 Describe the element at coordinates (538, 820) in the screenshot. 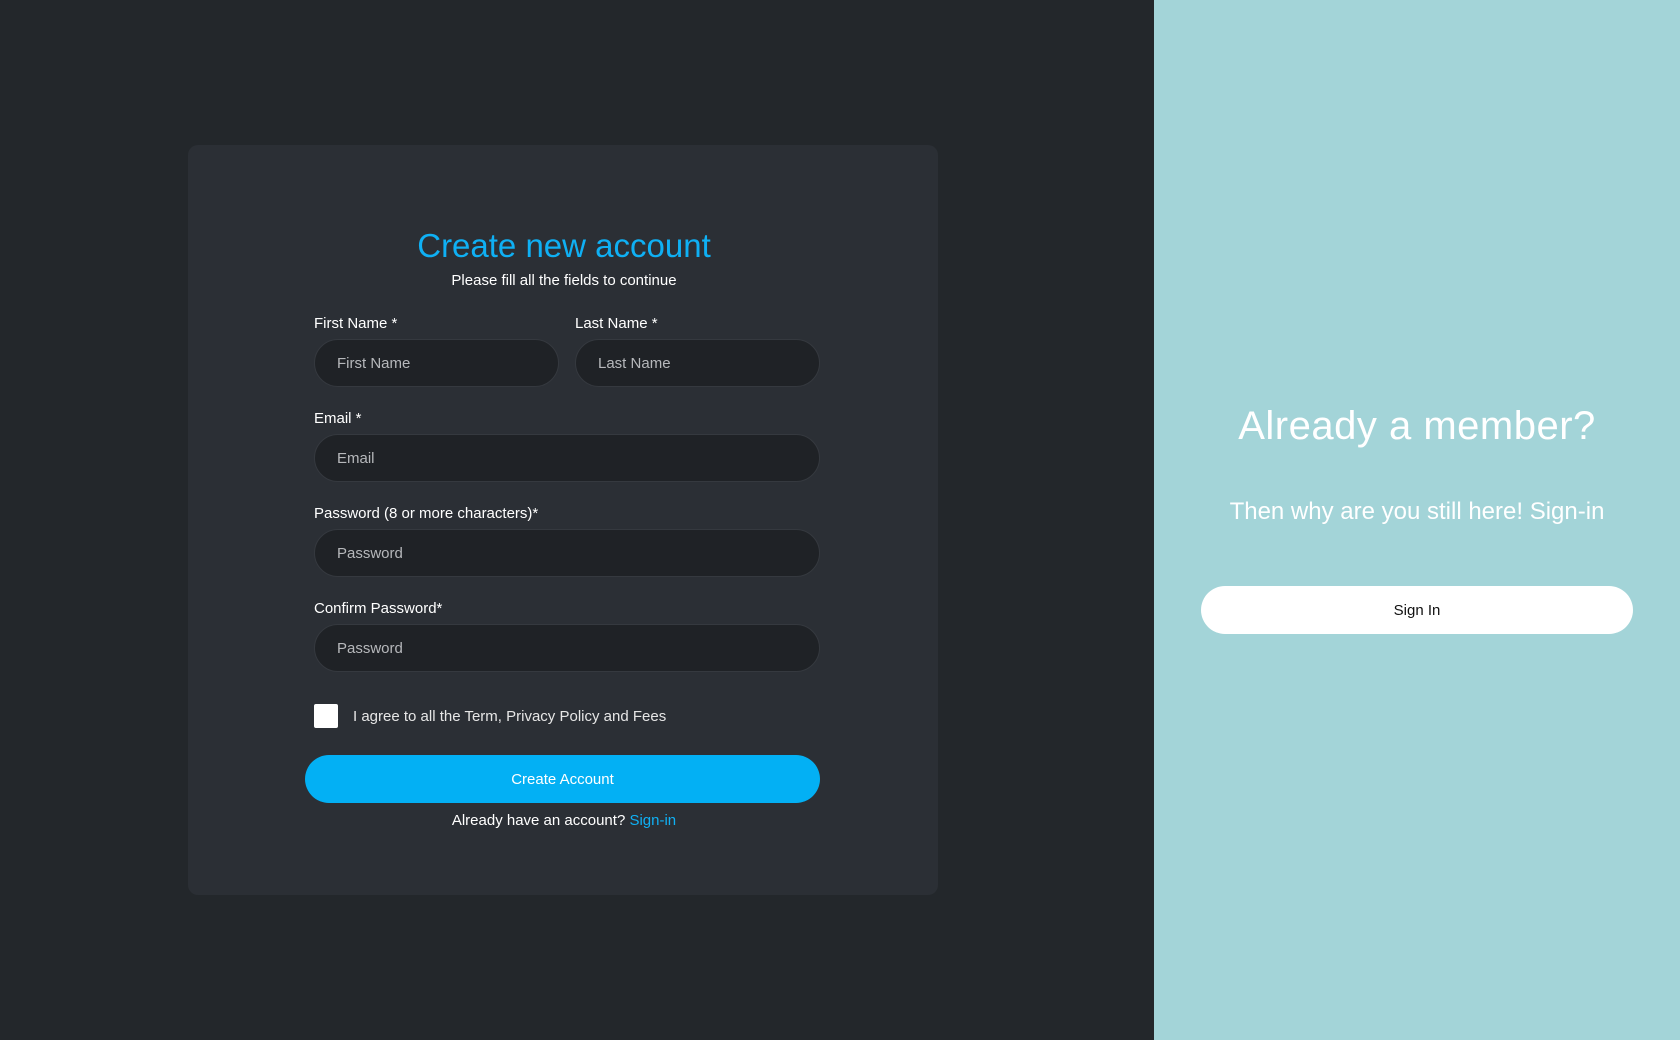

I see `have-account-text: Already have an account?` at that location.